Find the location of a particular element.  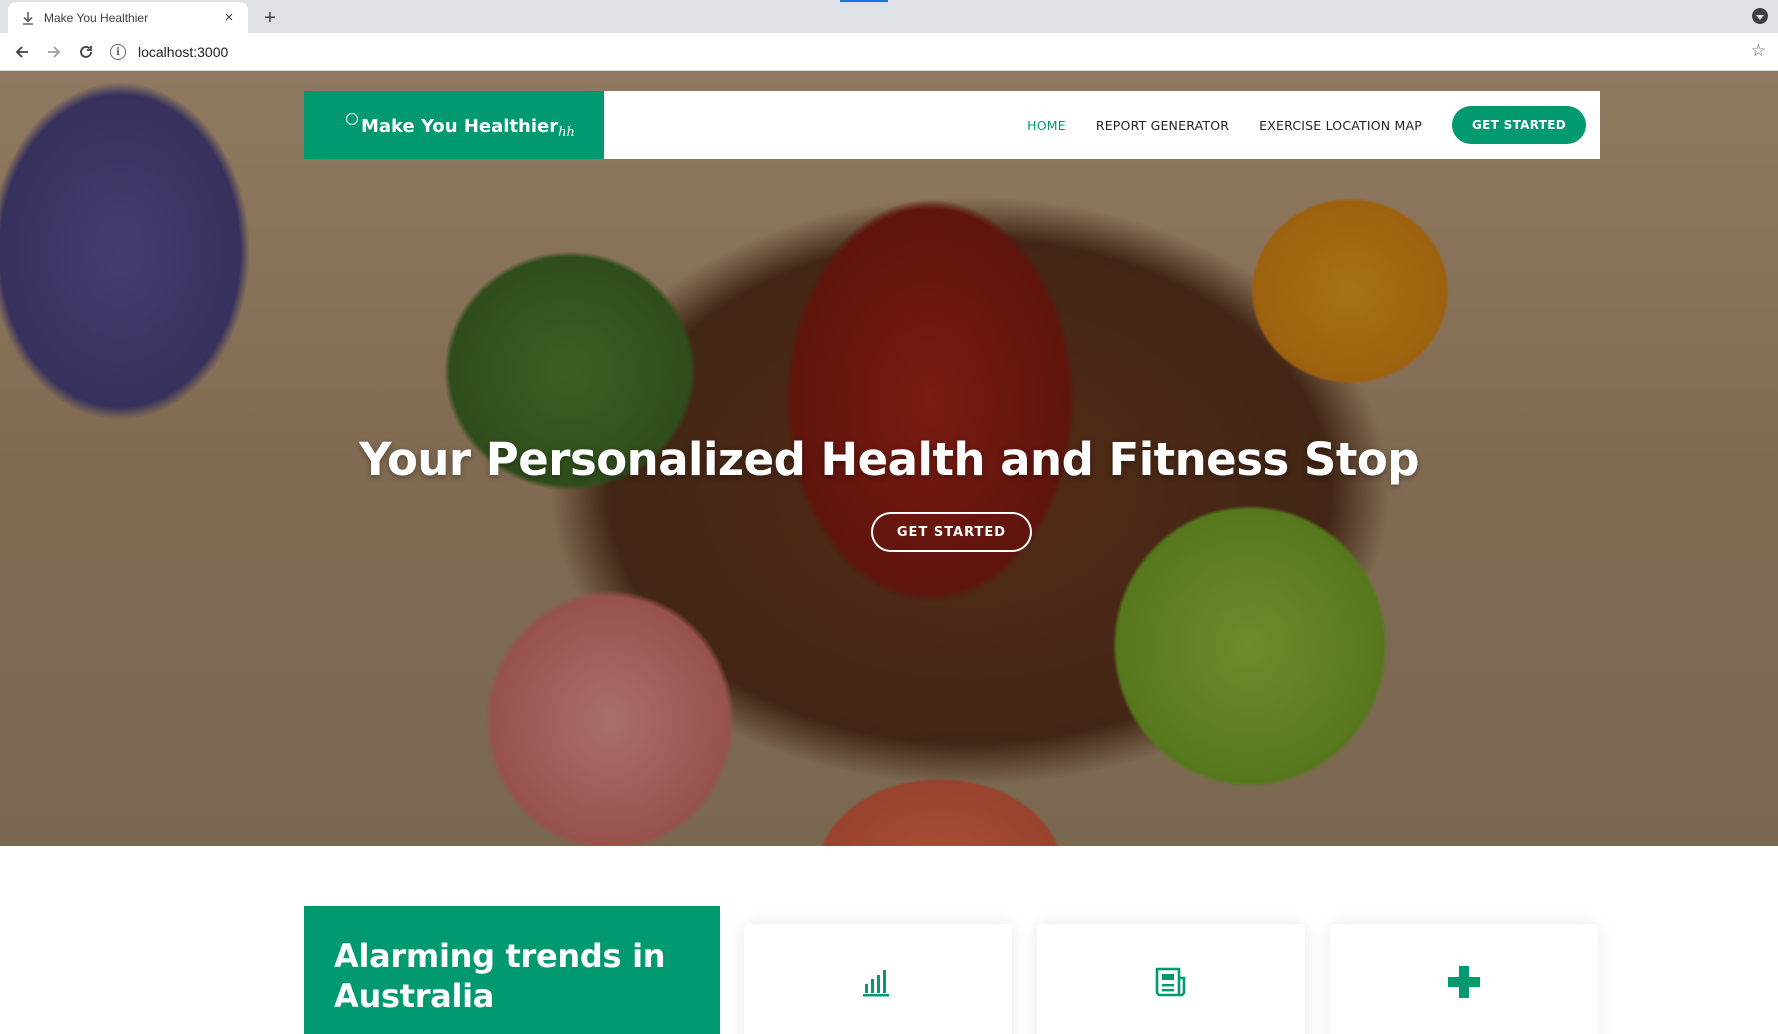

nav-report-generator: REPORT GENERATOR is located at coordinates (1162, 125).